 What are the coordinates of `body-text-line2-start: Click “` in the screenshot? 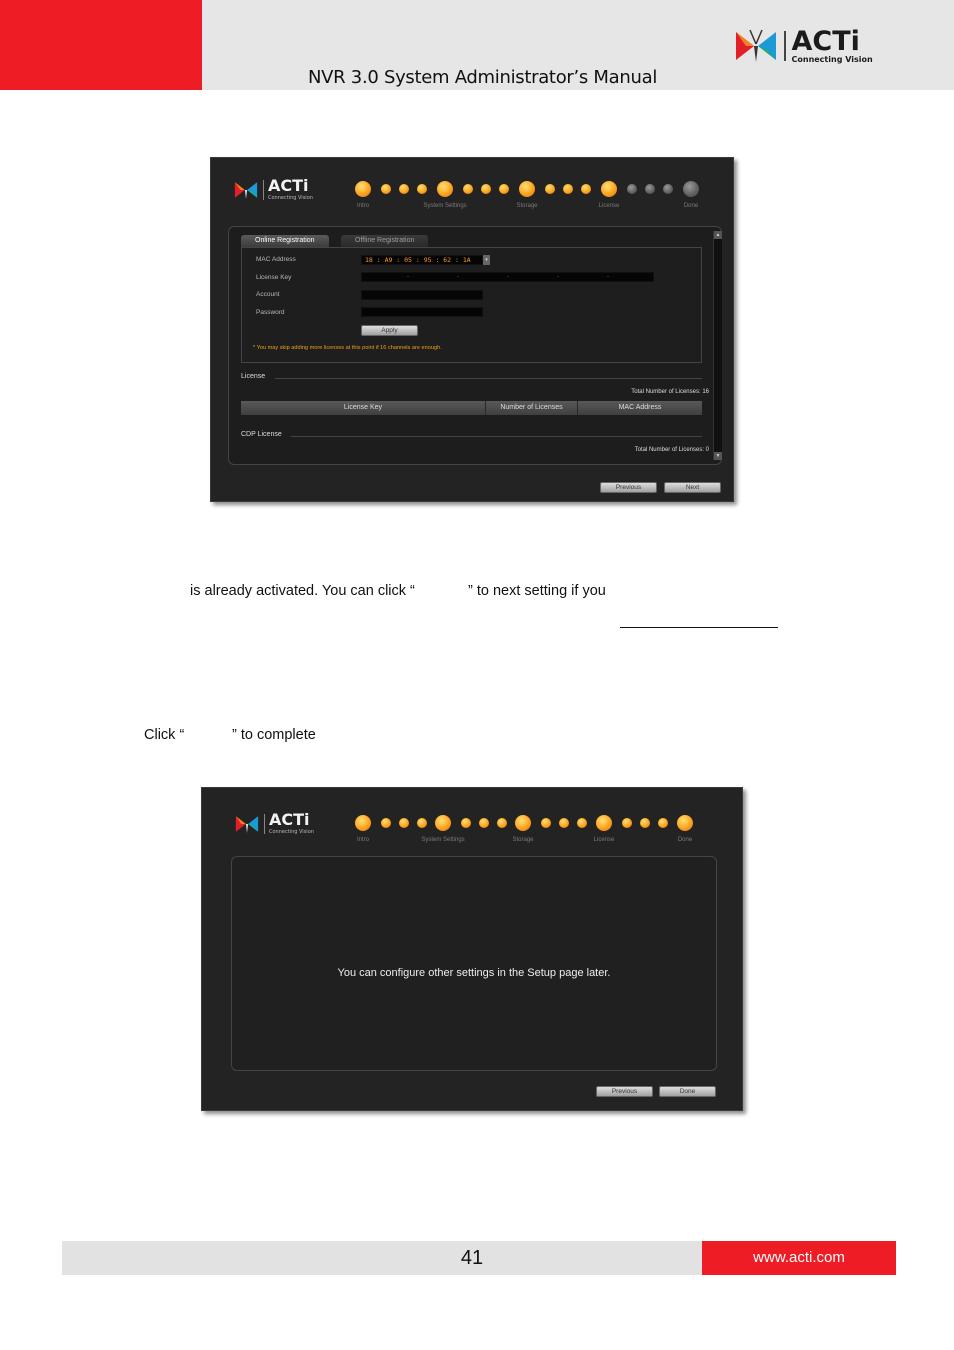 It's located at (164, 735).